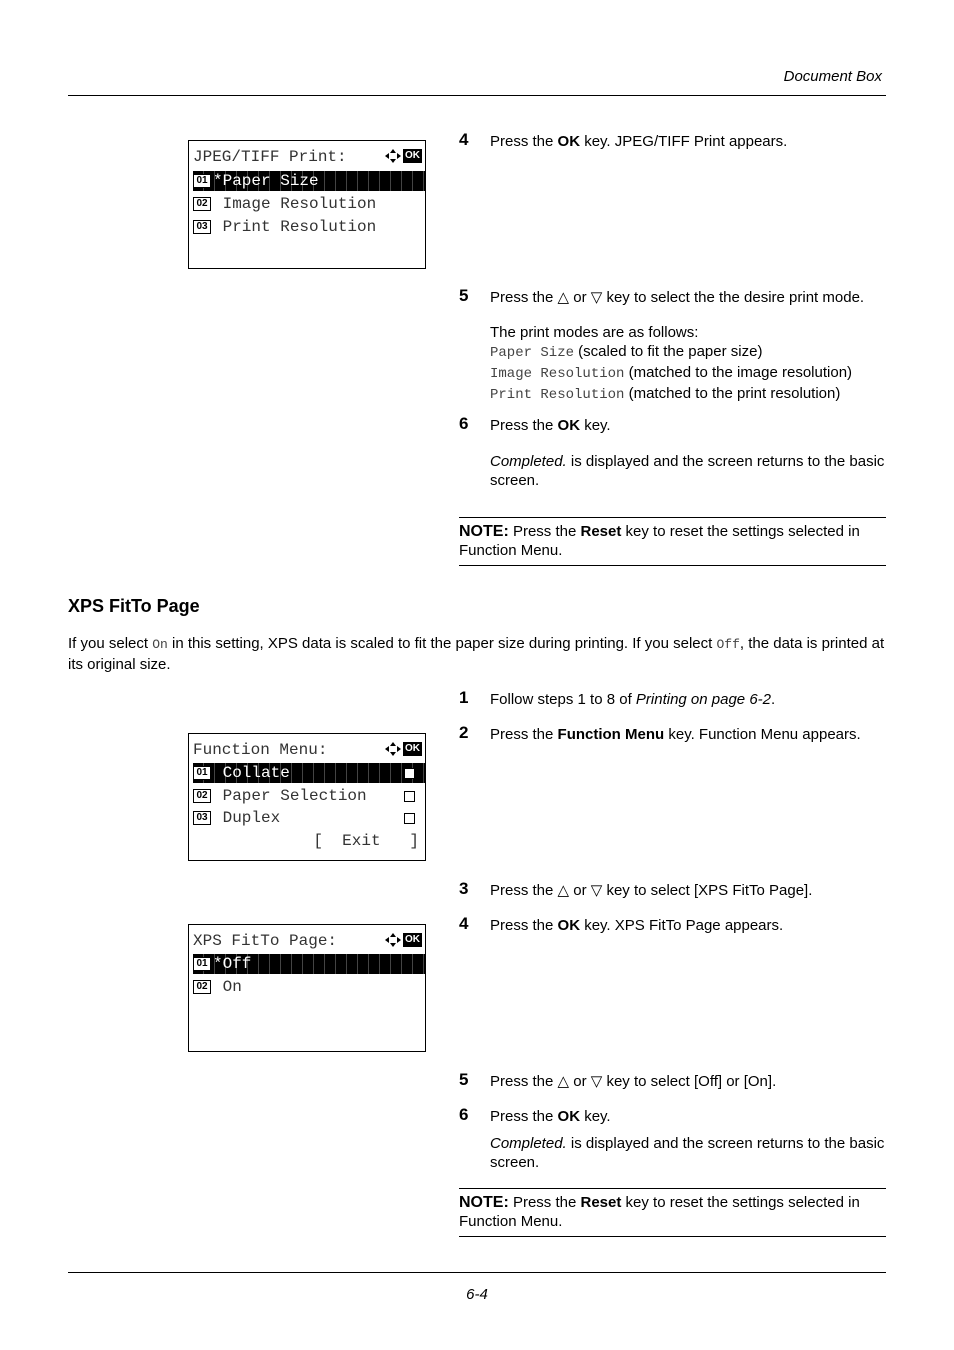  Describe the element at coordinates (557, 374) in the screenshot. I see `mode-code: Image Resolution` at that location.